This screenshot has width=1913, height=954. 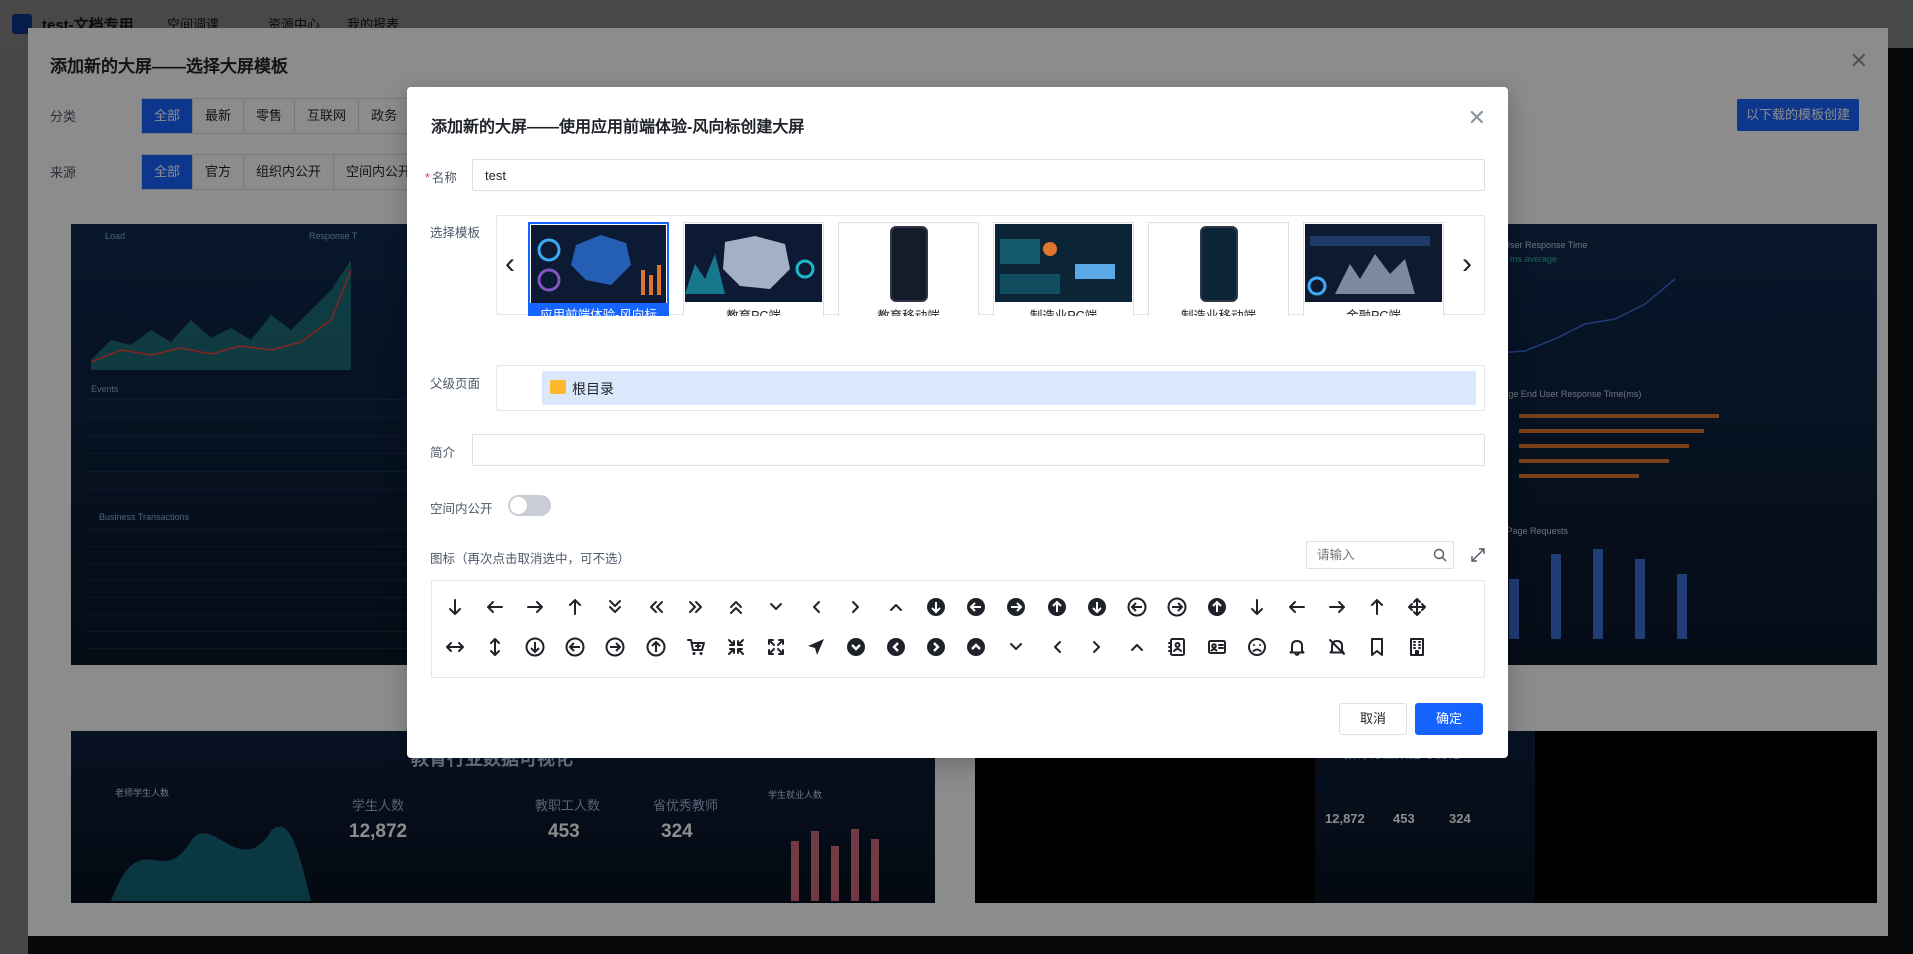 What do you see at coordinates (1377, 647) in the screenshot?
I see `bookmark-icon` at bounding box center [1377, 647].